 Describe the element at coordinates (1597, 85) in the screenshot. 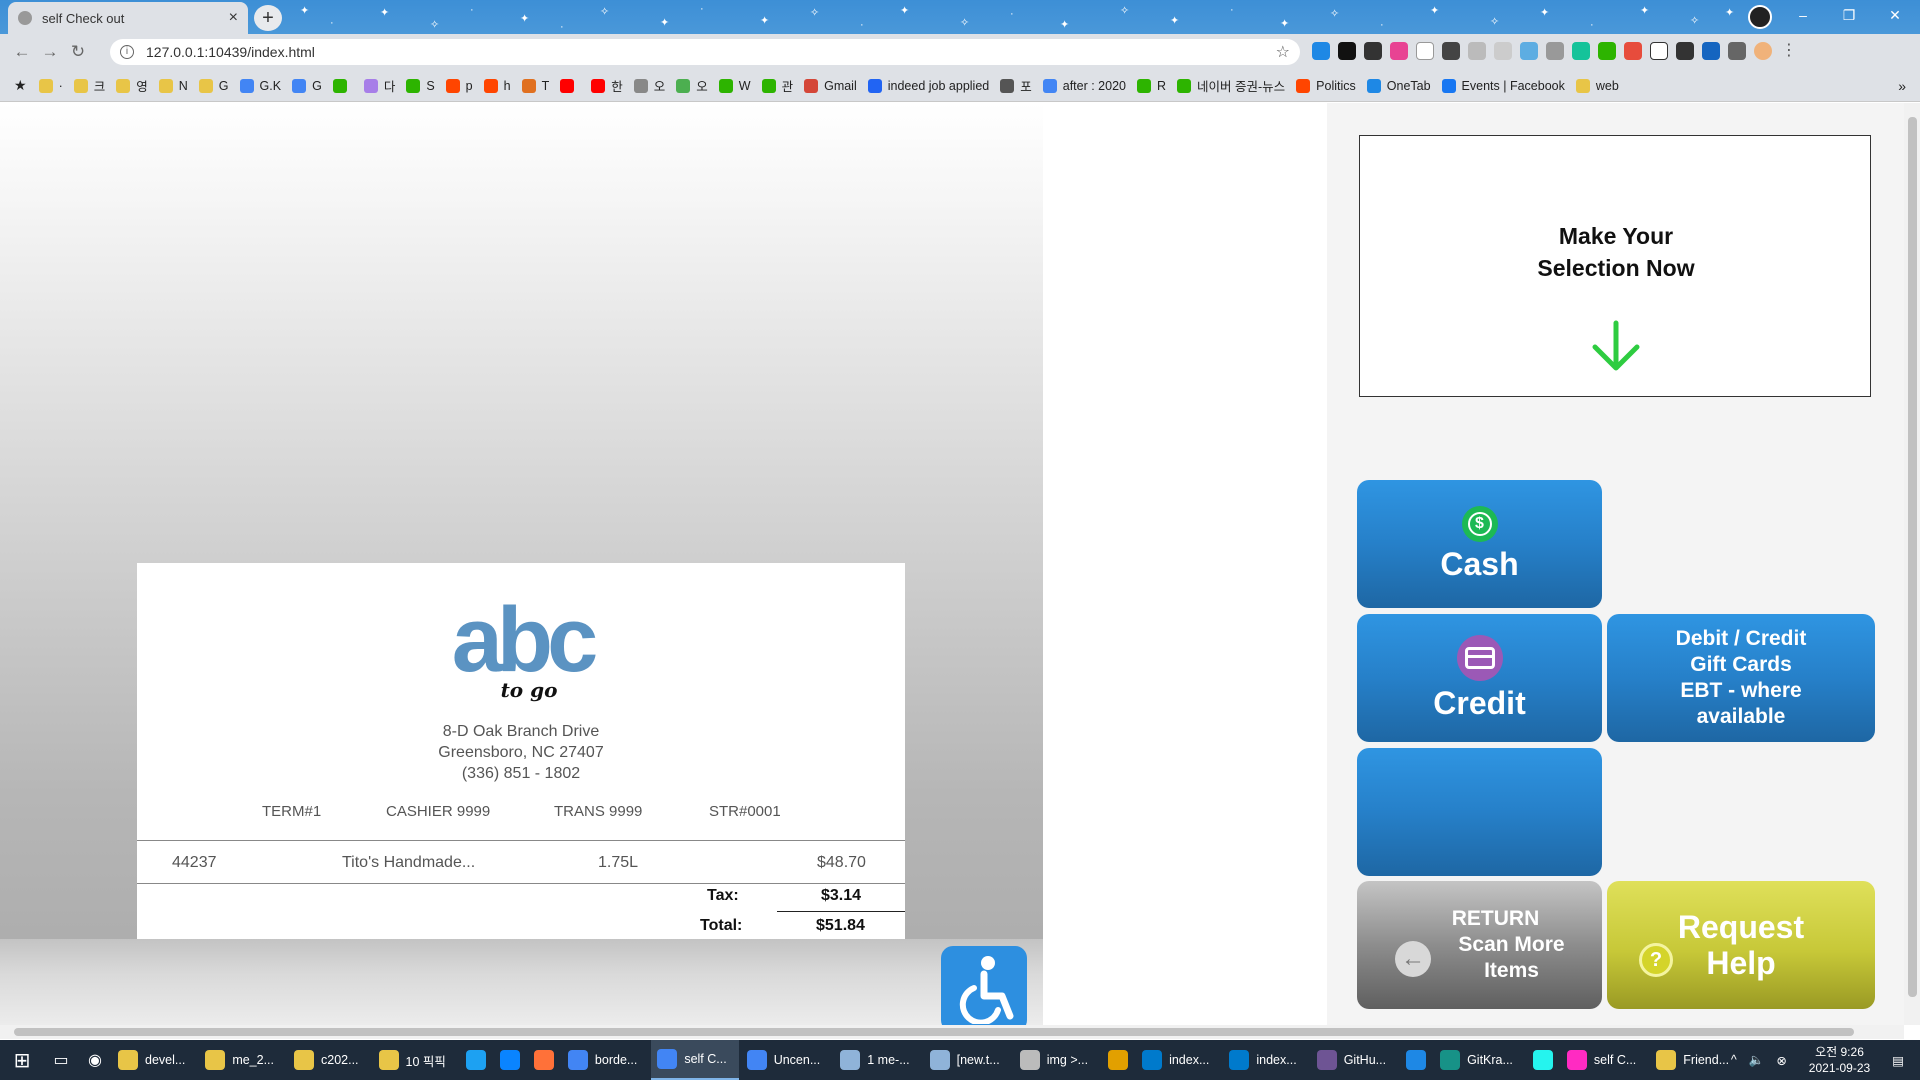

I see `bookmark-item: web` at that location.